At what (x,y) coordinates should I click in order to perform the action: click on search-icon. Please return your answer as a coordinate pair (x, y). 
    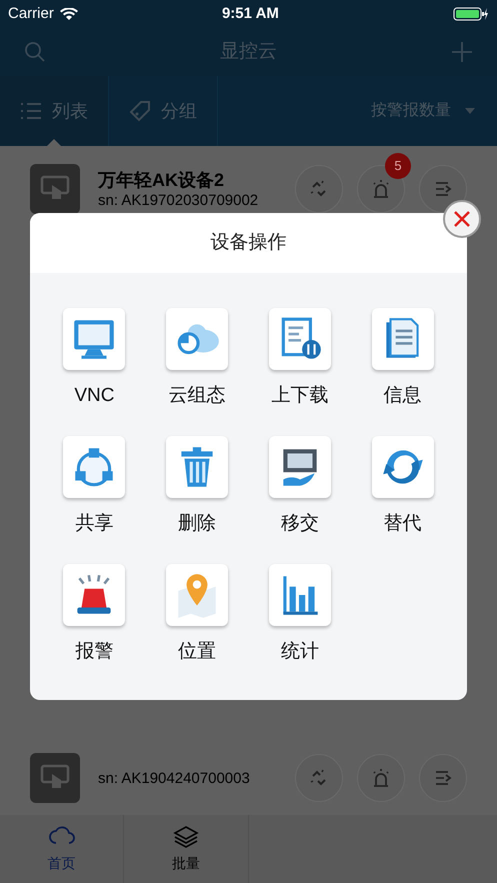
    Looking at the image, I should click on (35, 52).